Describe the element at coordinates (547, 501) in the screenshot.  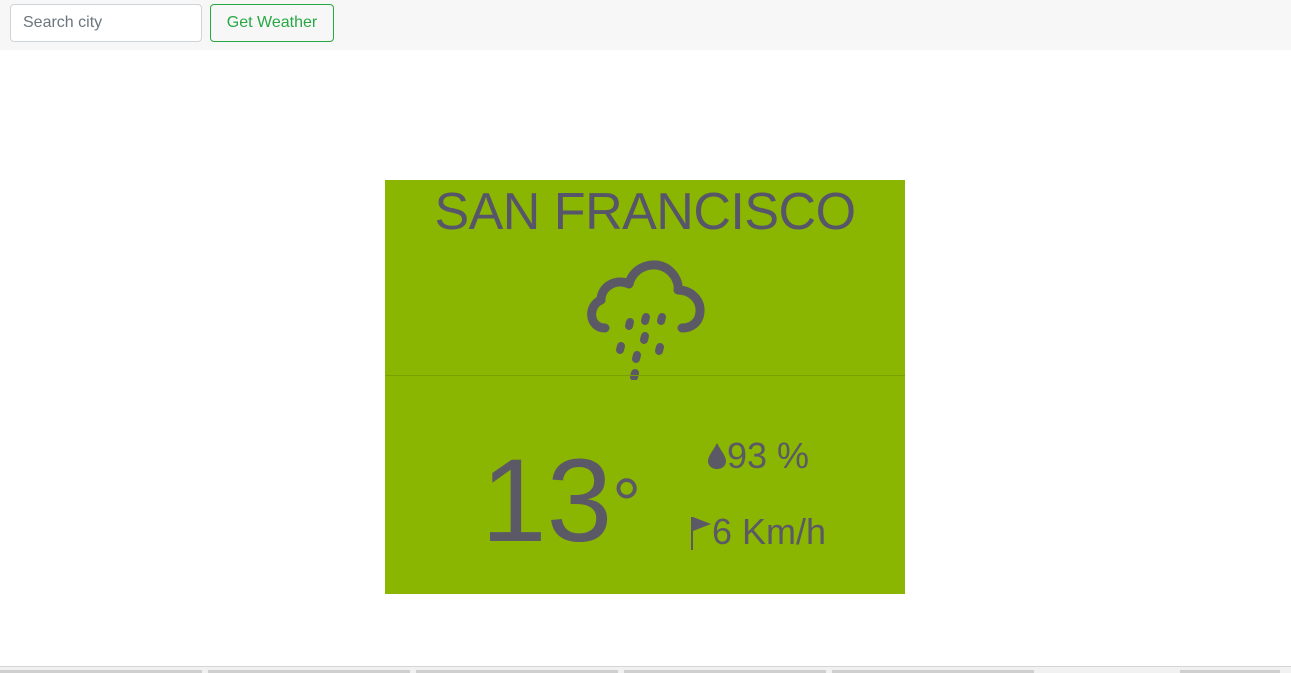
I see `temperature-value: 13` at that location.